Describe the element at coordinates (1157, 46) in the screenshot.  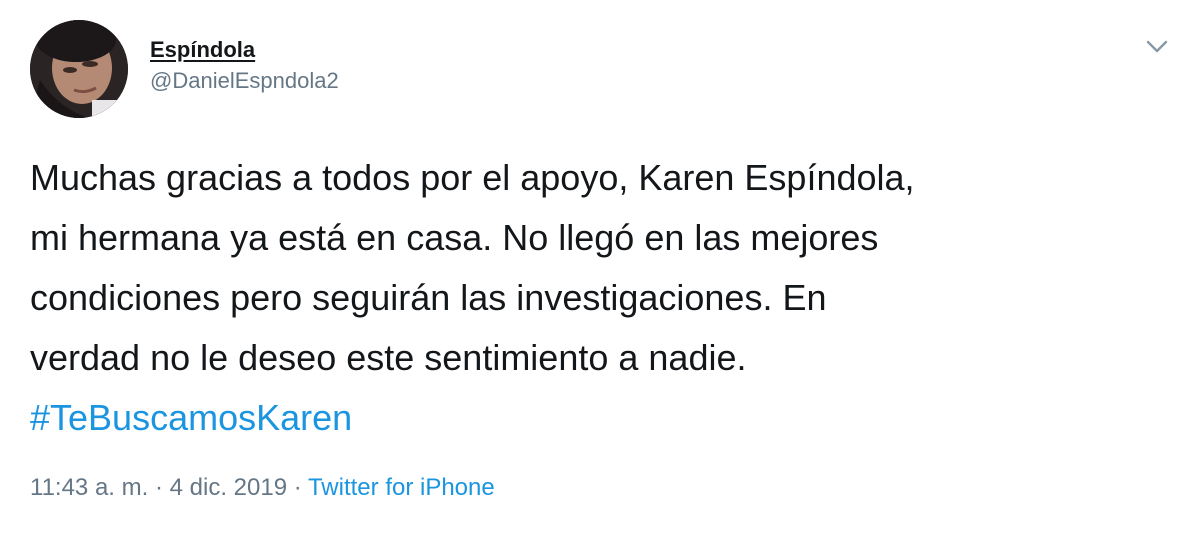
I see `chevron-down-icon` at that location.